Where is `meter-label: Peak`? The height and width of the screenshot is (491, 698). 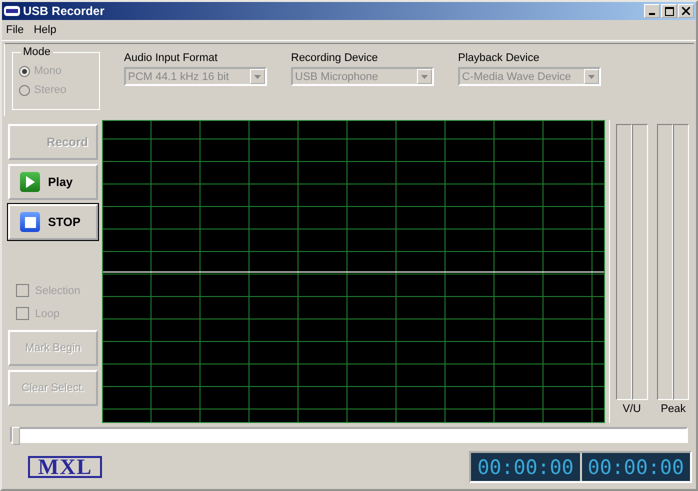 meter-label: Peak is located at coordinates (673, 409).